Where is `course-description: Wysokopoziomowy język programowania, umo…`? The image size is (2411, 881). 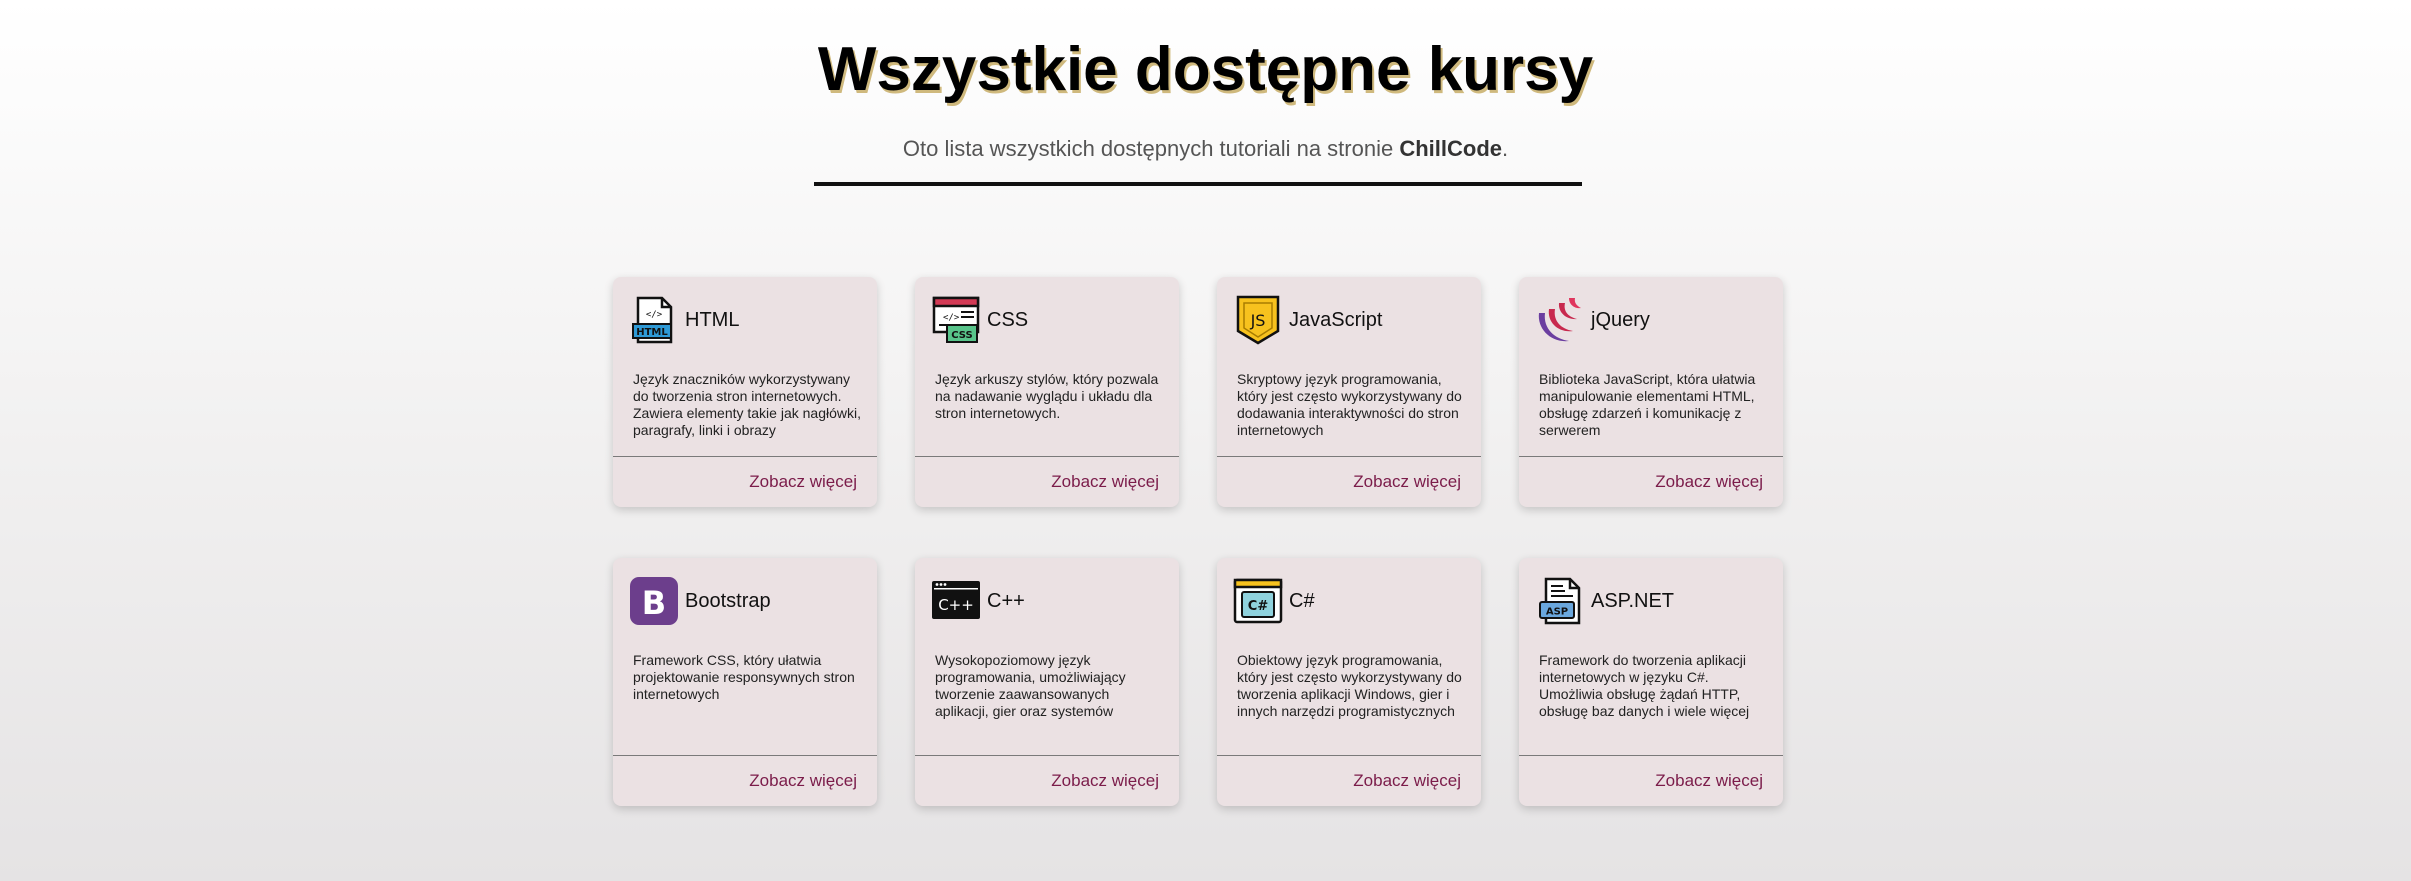 course-description: Wysokopoziomowy język programowania, umo… is located at coordinates (1030, 685).